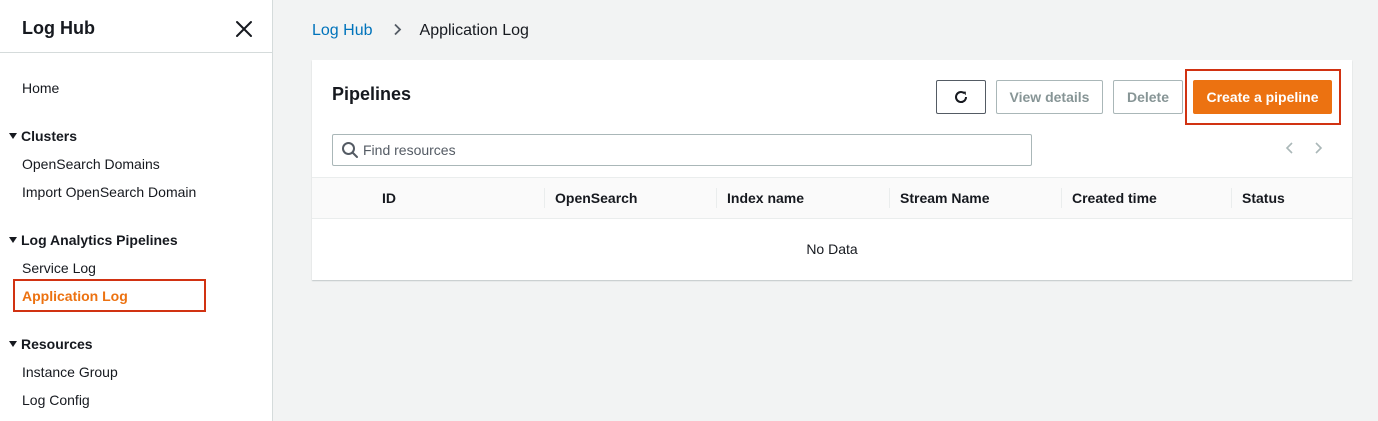 This screenshot has height=421, width=1378. Describe the element at coordinates (70, 372) in the screenshot. I see `sidebar-item-instance-group: Instance Group` at that location.